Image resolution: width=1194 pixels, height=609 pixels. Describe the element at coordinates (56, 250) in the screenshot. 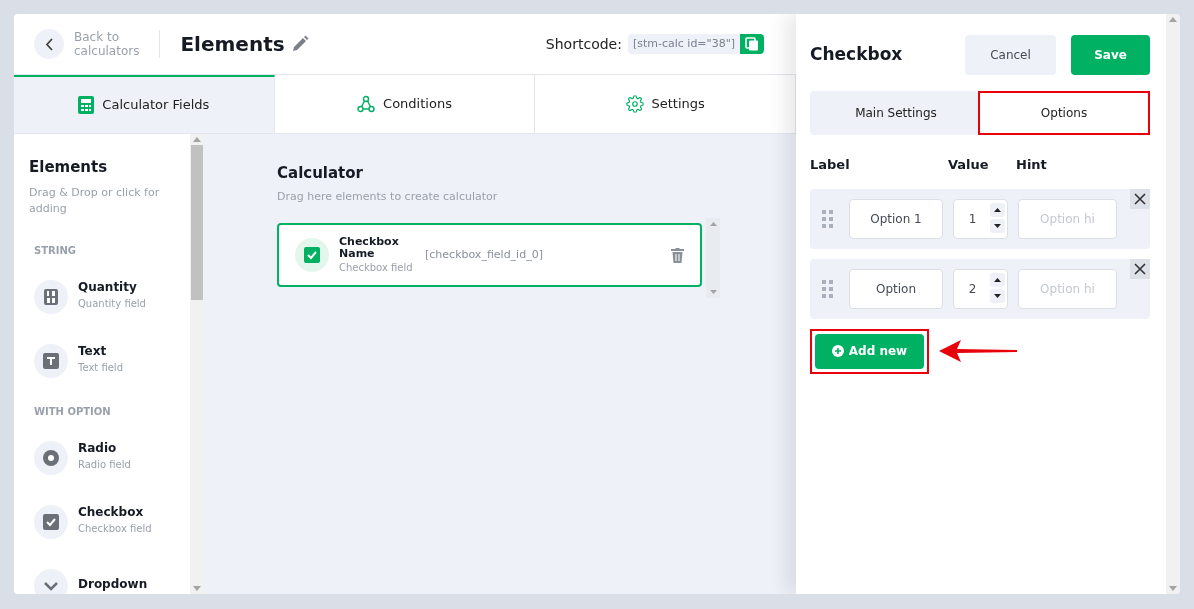

I see `section-heading: STRING` at that location.